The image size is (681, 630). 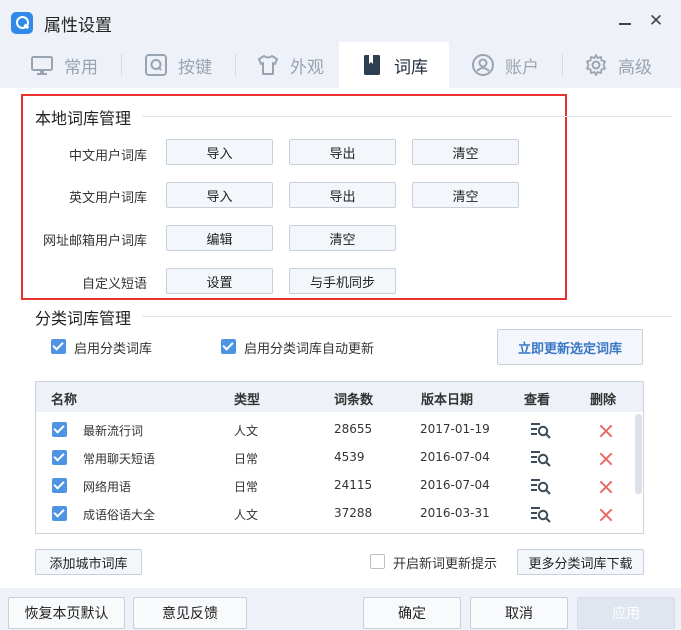 I want to click on tab-keys: 按键, so click(x=178, y=65).